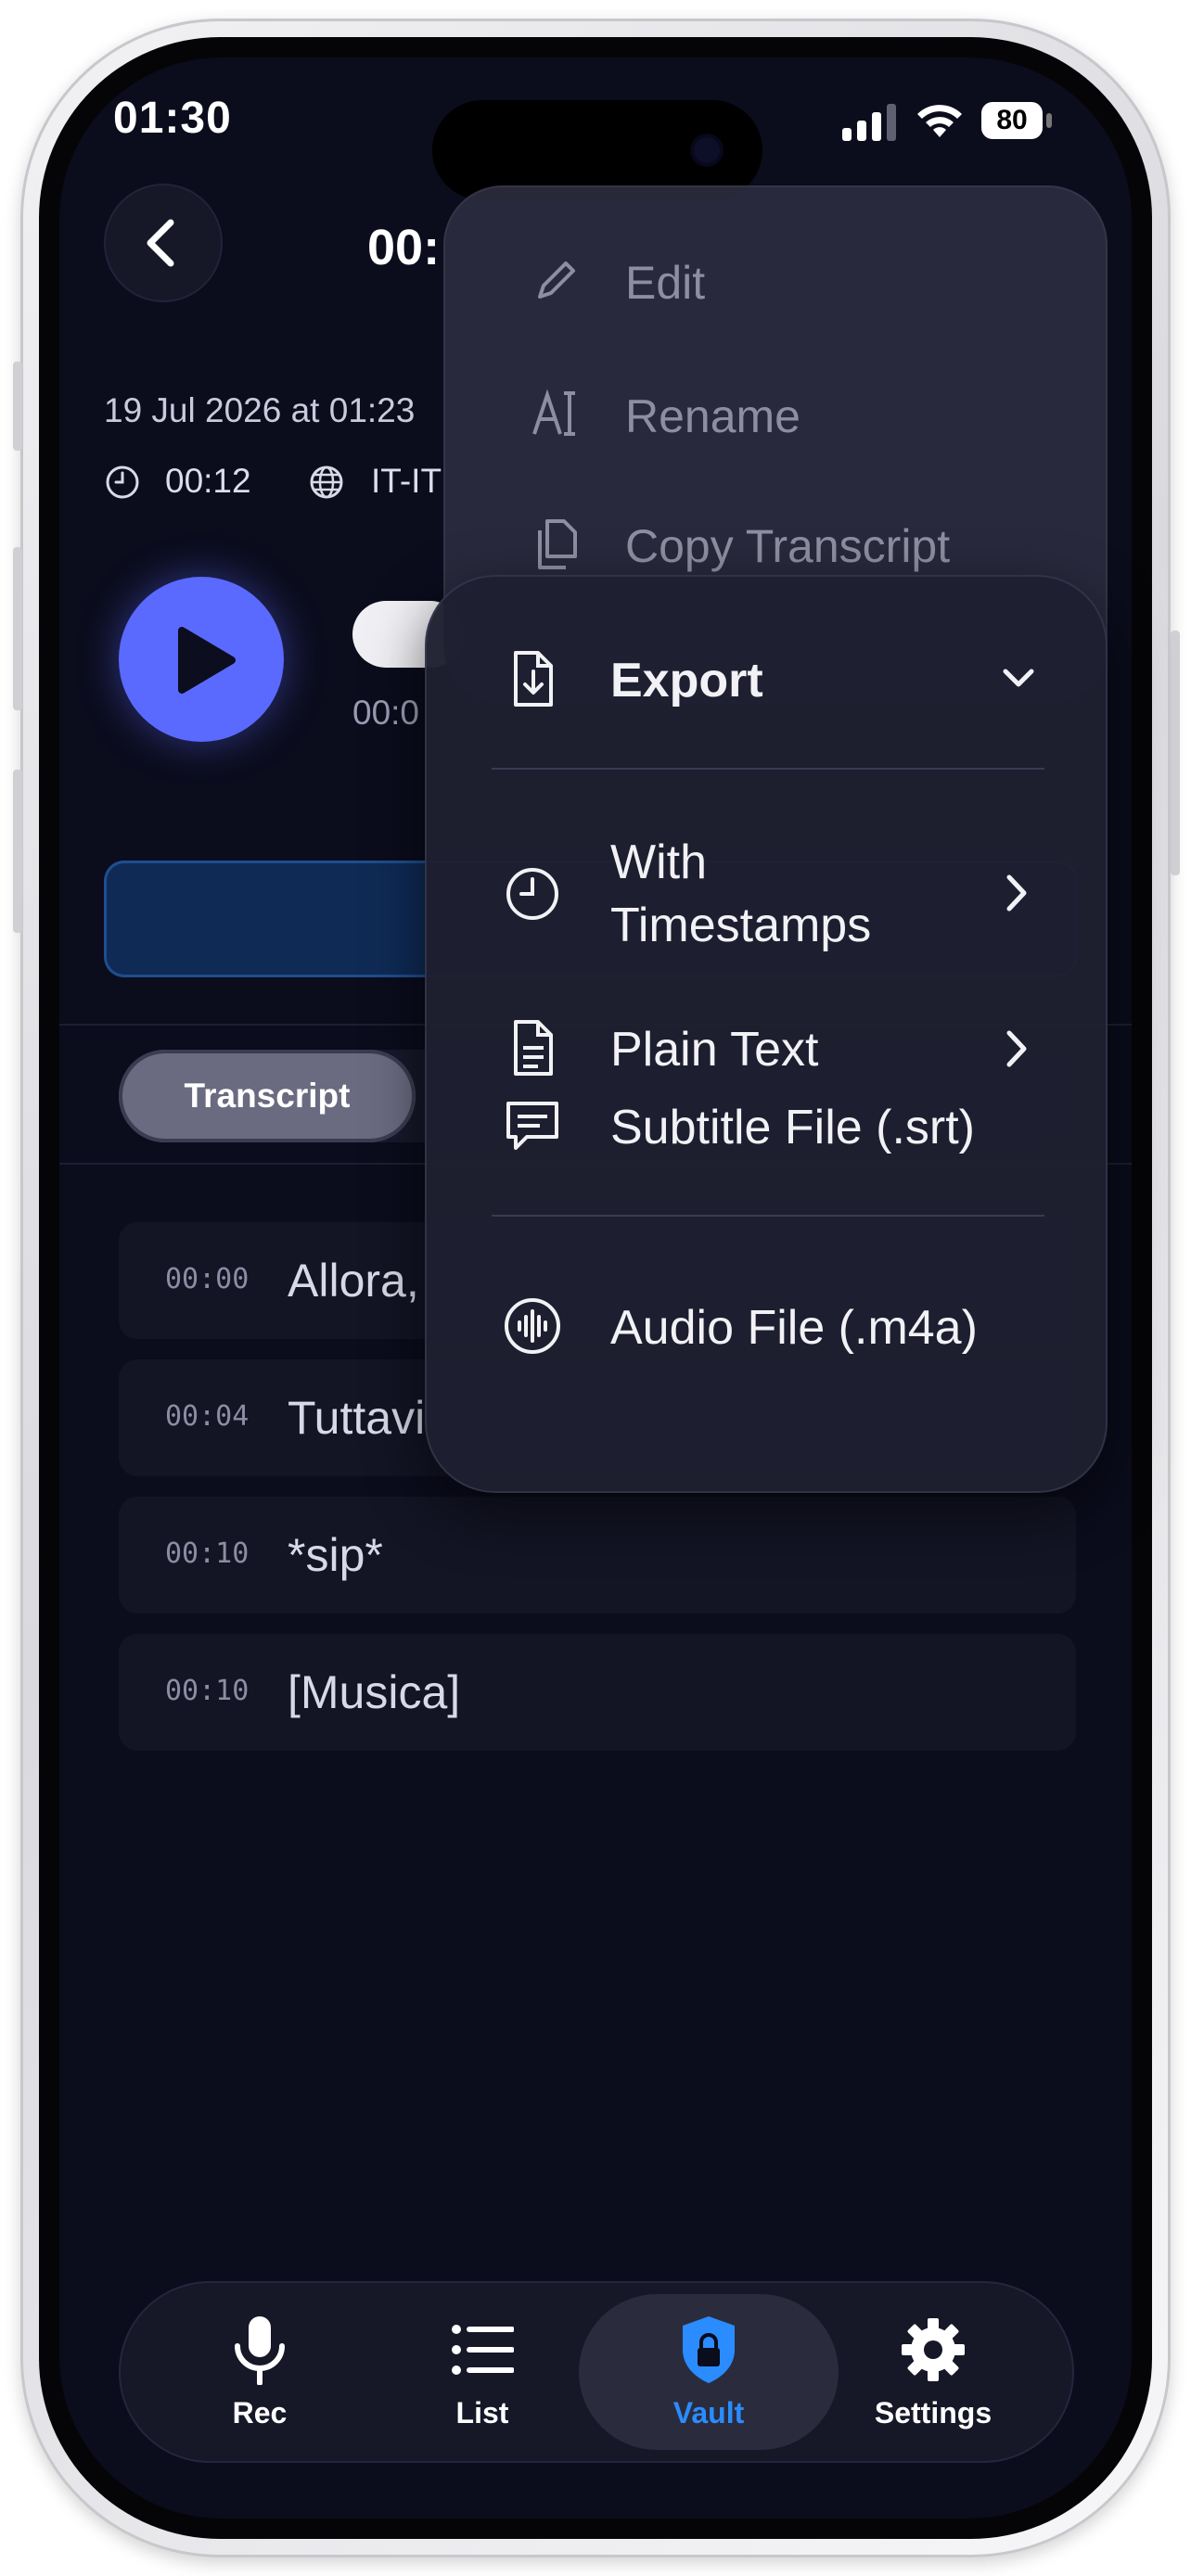 The width and height of the screenshot is (1191, 2576). What do you see at coordinates (794, 1328) in the screenshot?
I see `menu-item-label: Audio File (.m4a)` at bounding box center [794, 1328].